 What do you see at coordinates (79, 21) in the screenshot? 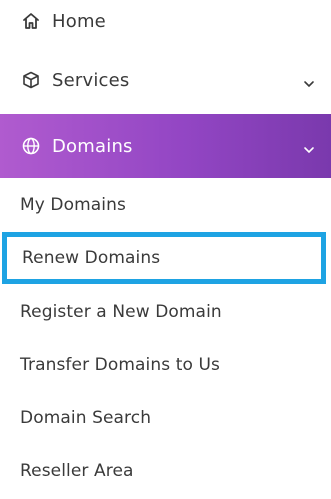
I see `nav-item-home-label: Home` at bounding box center [79, 21].